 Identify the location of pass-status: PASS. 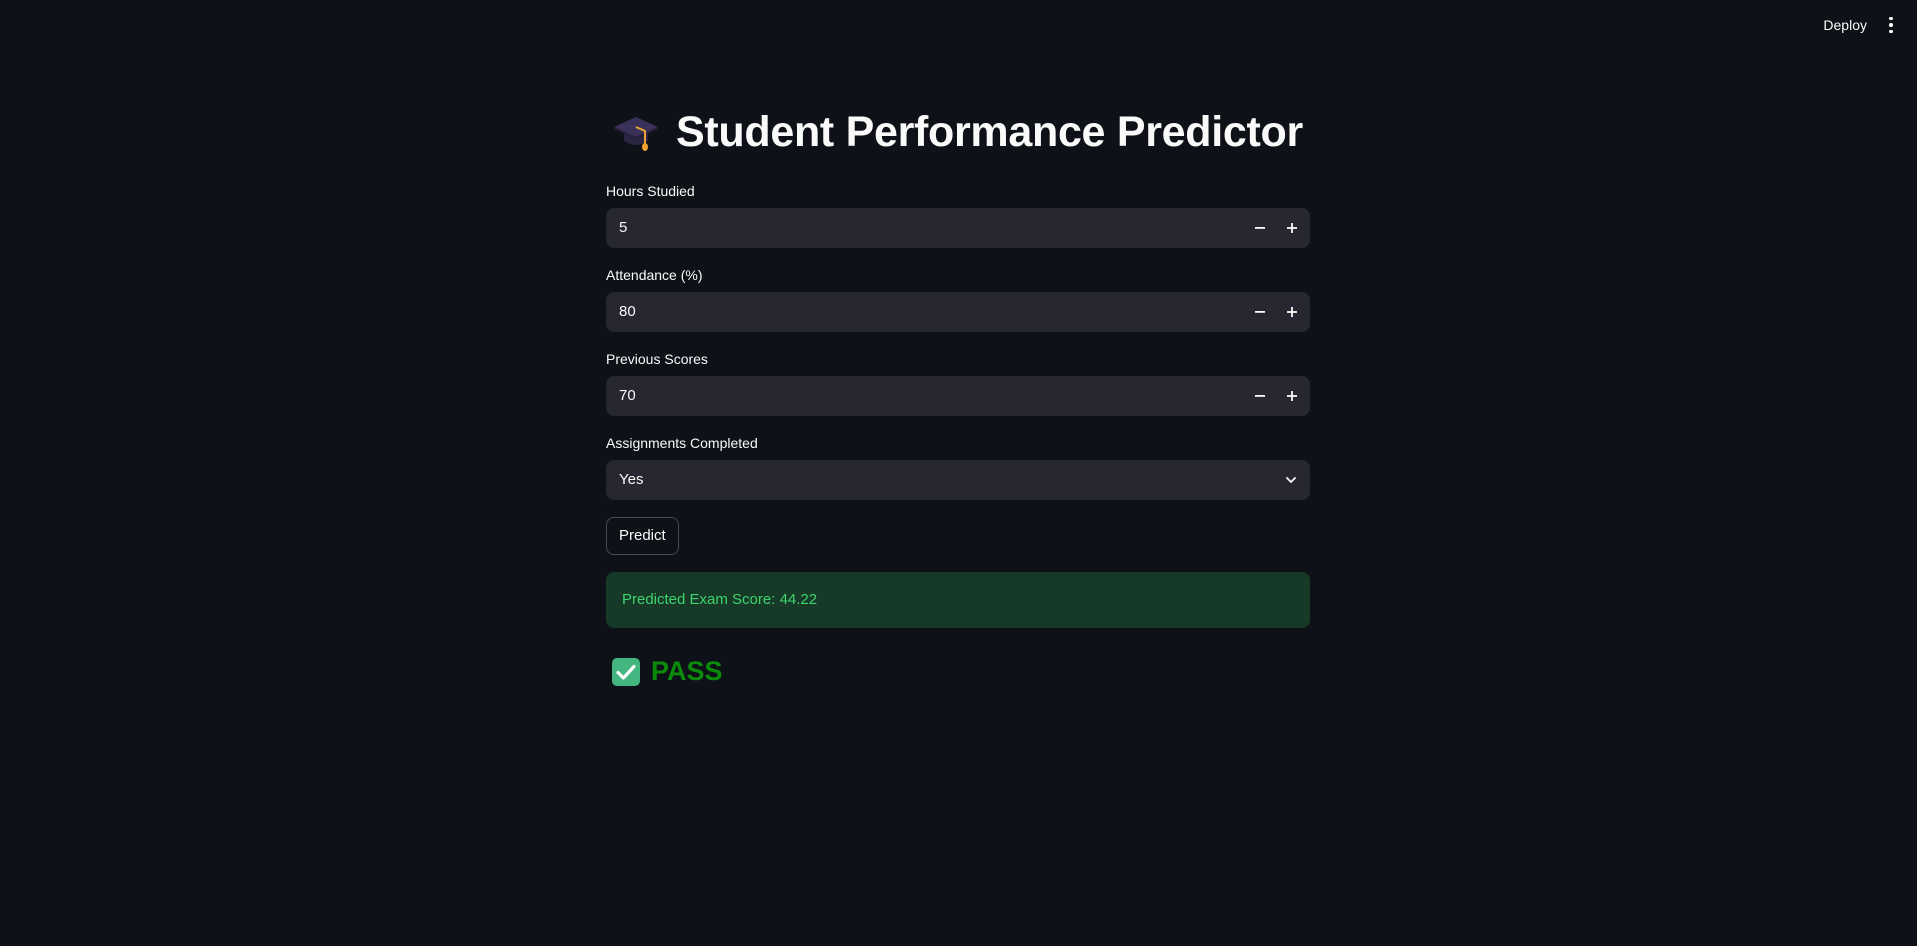
(667, 671).